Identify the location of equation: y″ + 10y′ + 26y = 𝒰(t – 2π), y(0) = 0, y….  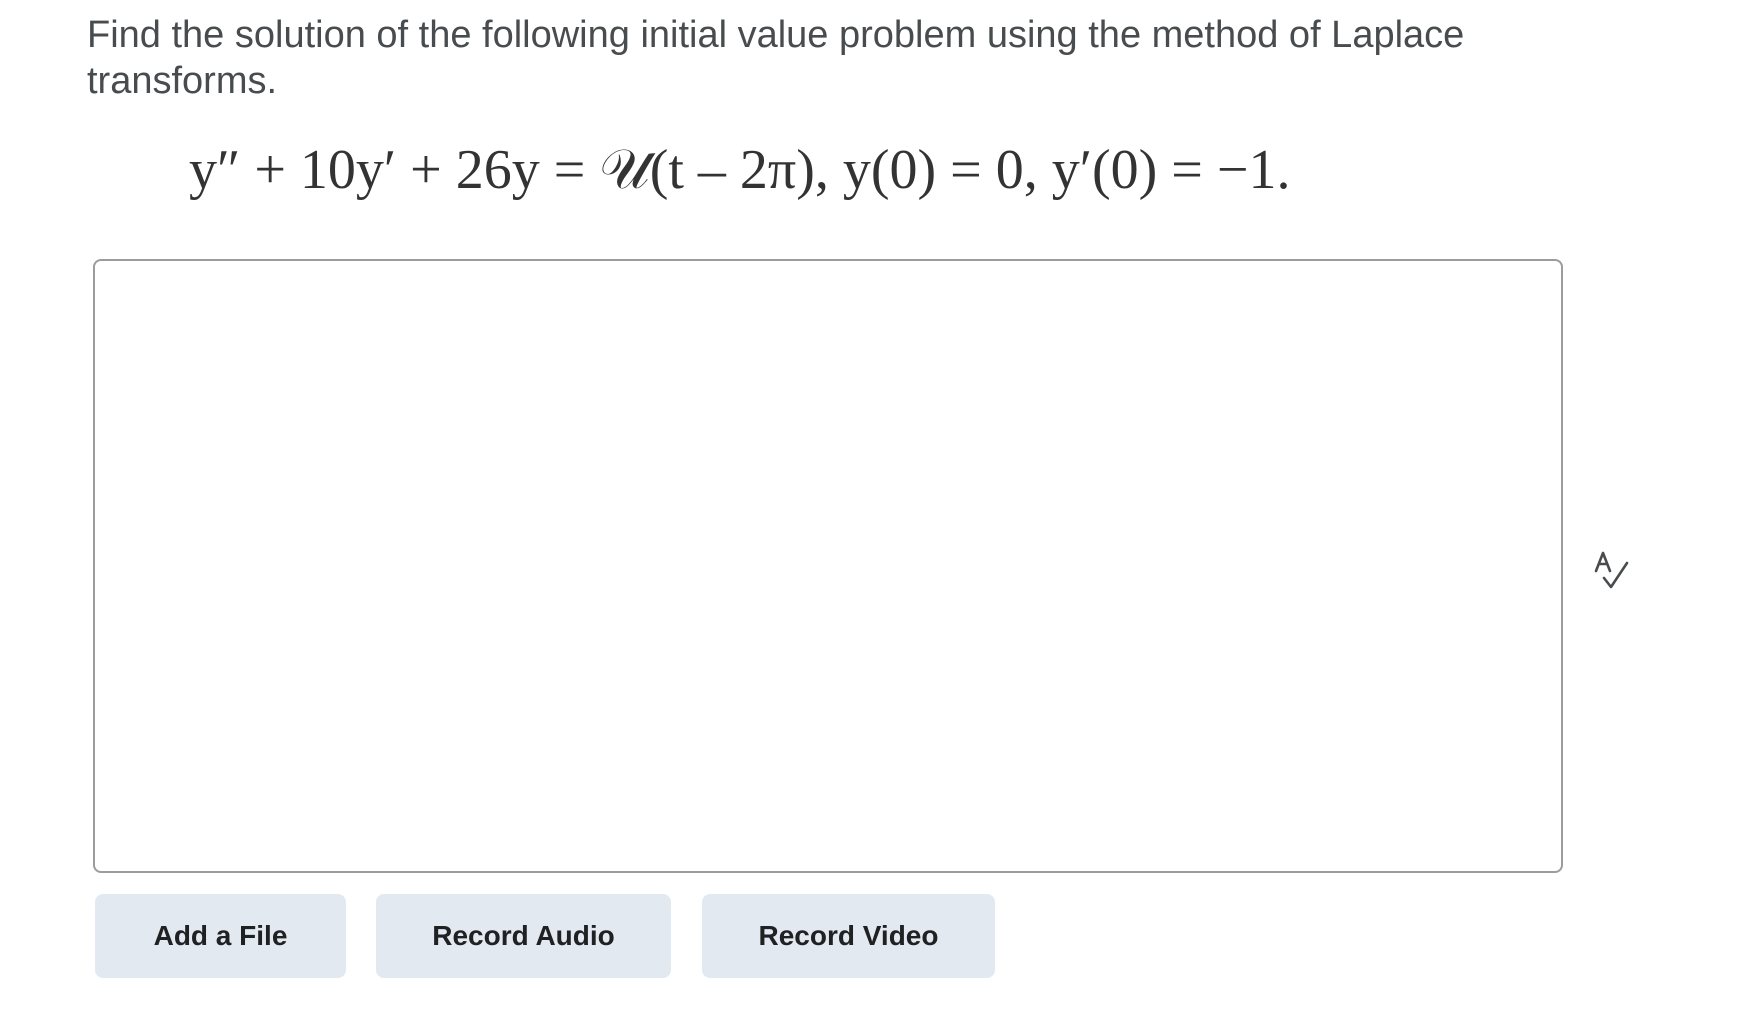
(740, 170).